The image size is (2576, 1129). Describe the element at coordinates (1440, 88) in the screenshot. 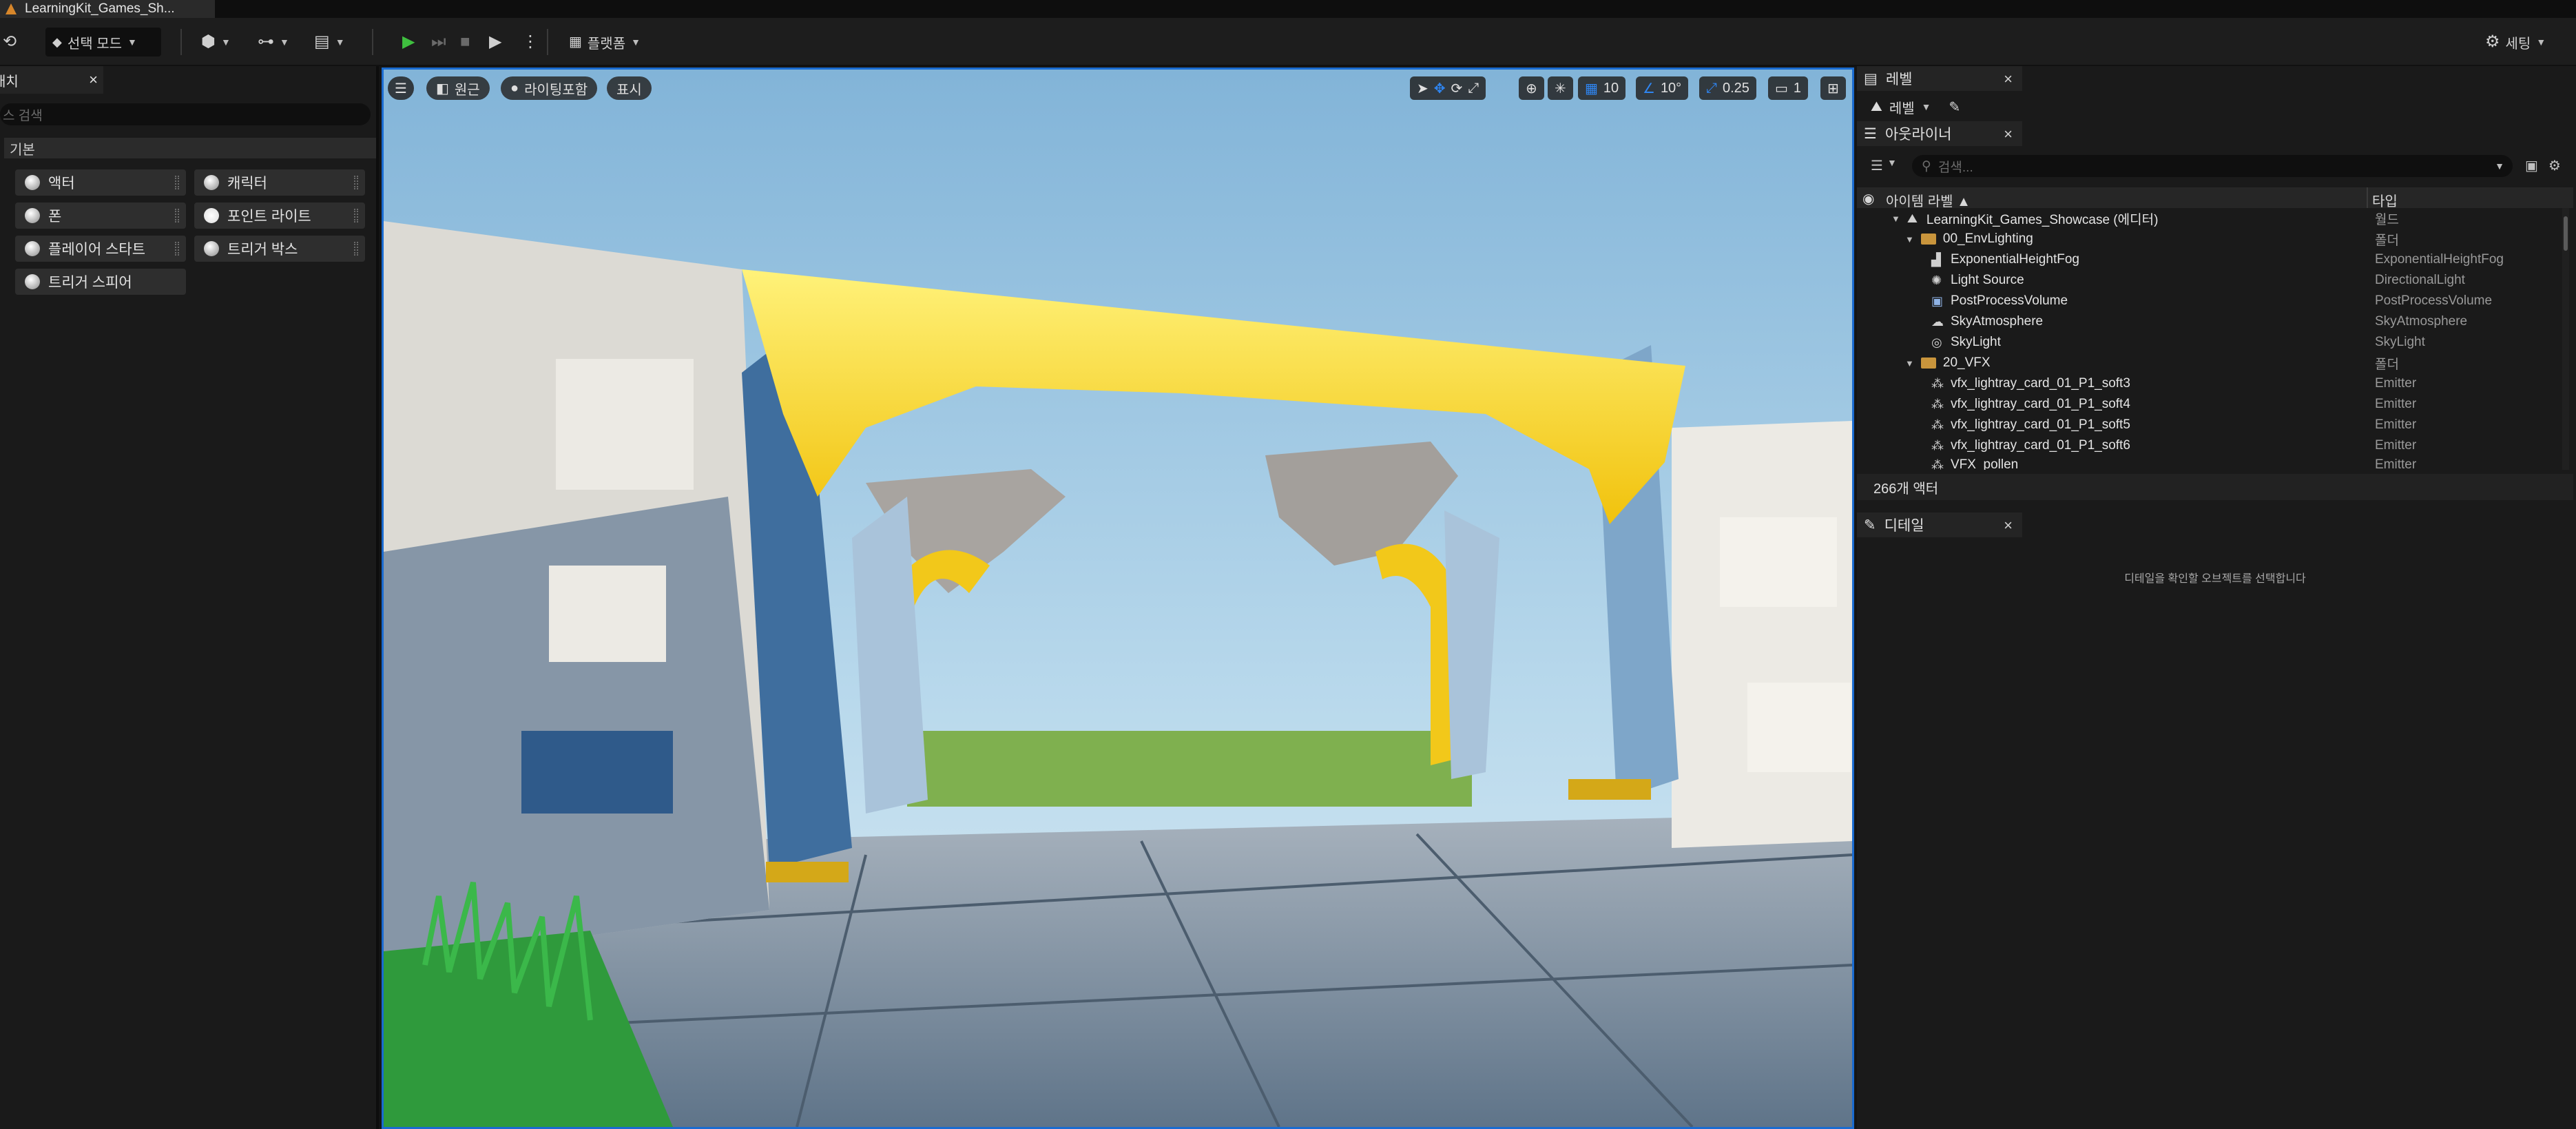

I see `move-icon: ✥` at that location.